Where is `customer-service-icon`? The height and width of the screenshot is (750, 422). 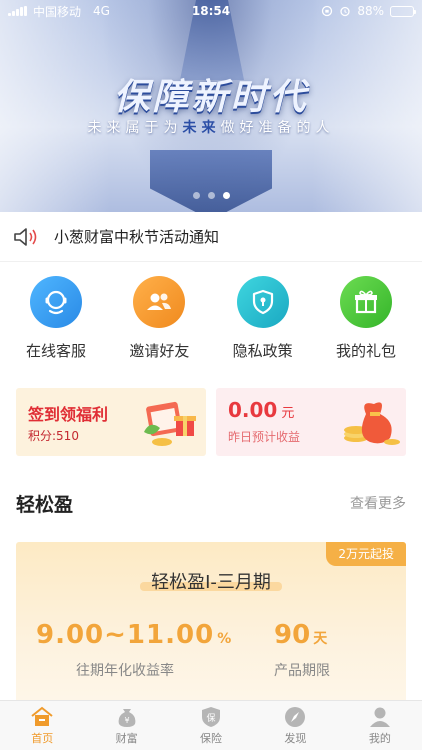
customer-service-icon is located at coordinates (56, 302).